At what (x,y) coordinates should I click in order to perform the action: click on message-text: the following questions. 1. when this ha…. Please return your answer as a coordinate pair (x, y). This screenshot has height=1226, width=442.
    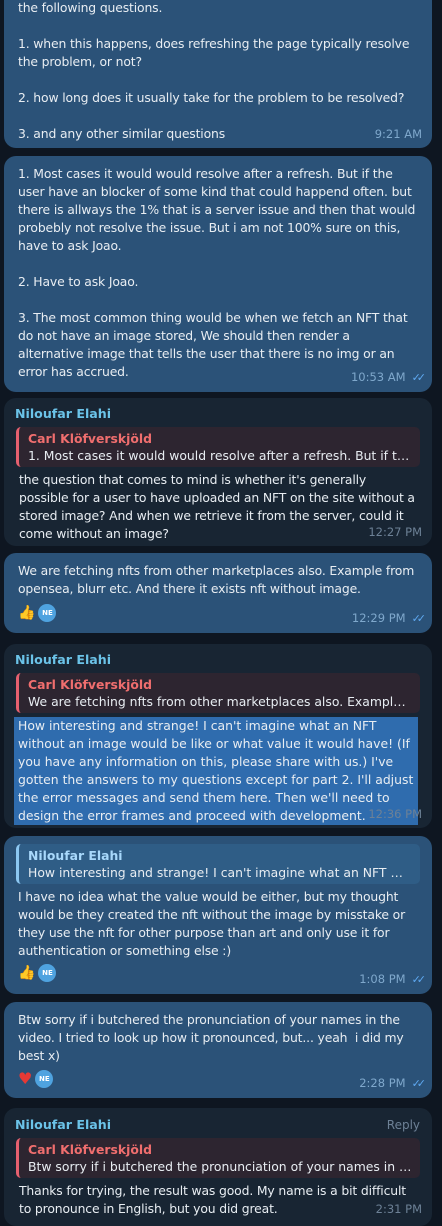
    Looking at the image, I should click on (214, 70).